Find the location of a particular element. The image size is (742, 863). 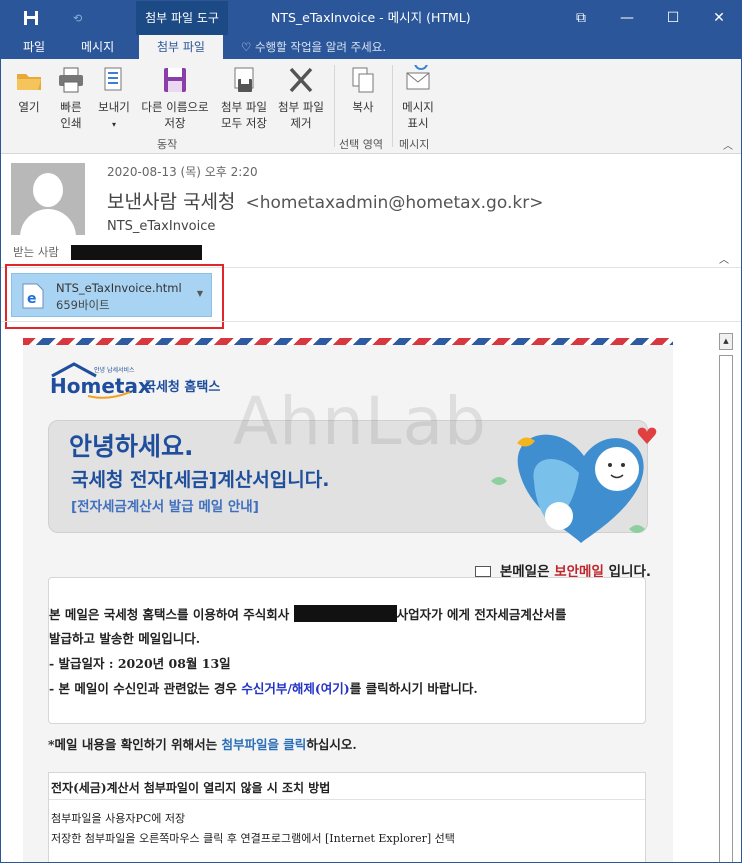

group-label-selection: 선택 영역 is located at coordinates (361, 144).